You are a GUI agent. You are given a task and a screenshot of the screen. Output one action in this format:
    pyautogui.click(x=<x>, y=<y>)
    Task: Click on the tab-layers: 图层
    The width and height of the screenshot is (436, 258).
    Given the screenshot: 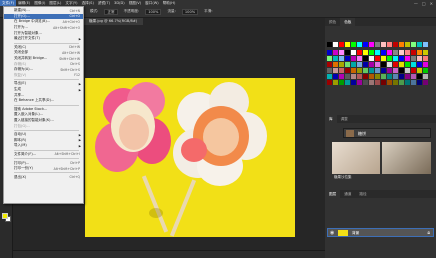 What is the action you would take?
    pyautogui.click(x=333, y=194)
    